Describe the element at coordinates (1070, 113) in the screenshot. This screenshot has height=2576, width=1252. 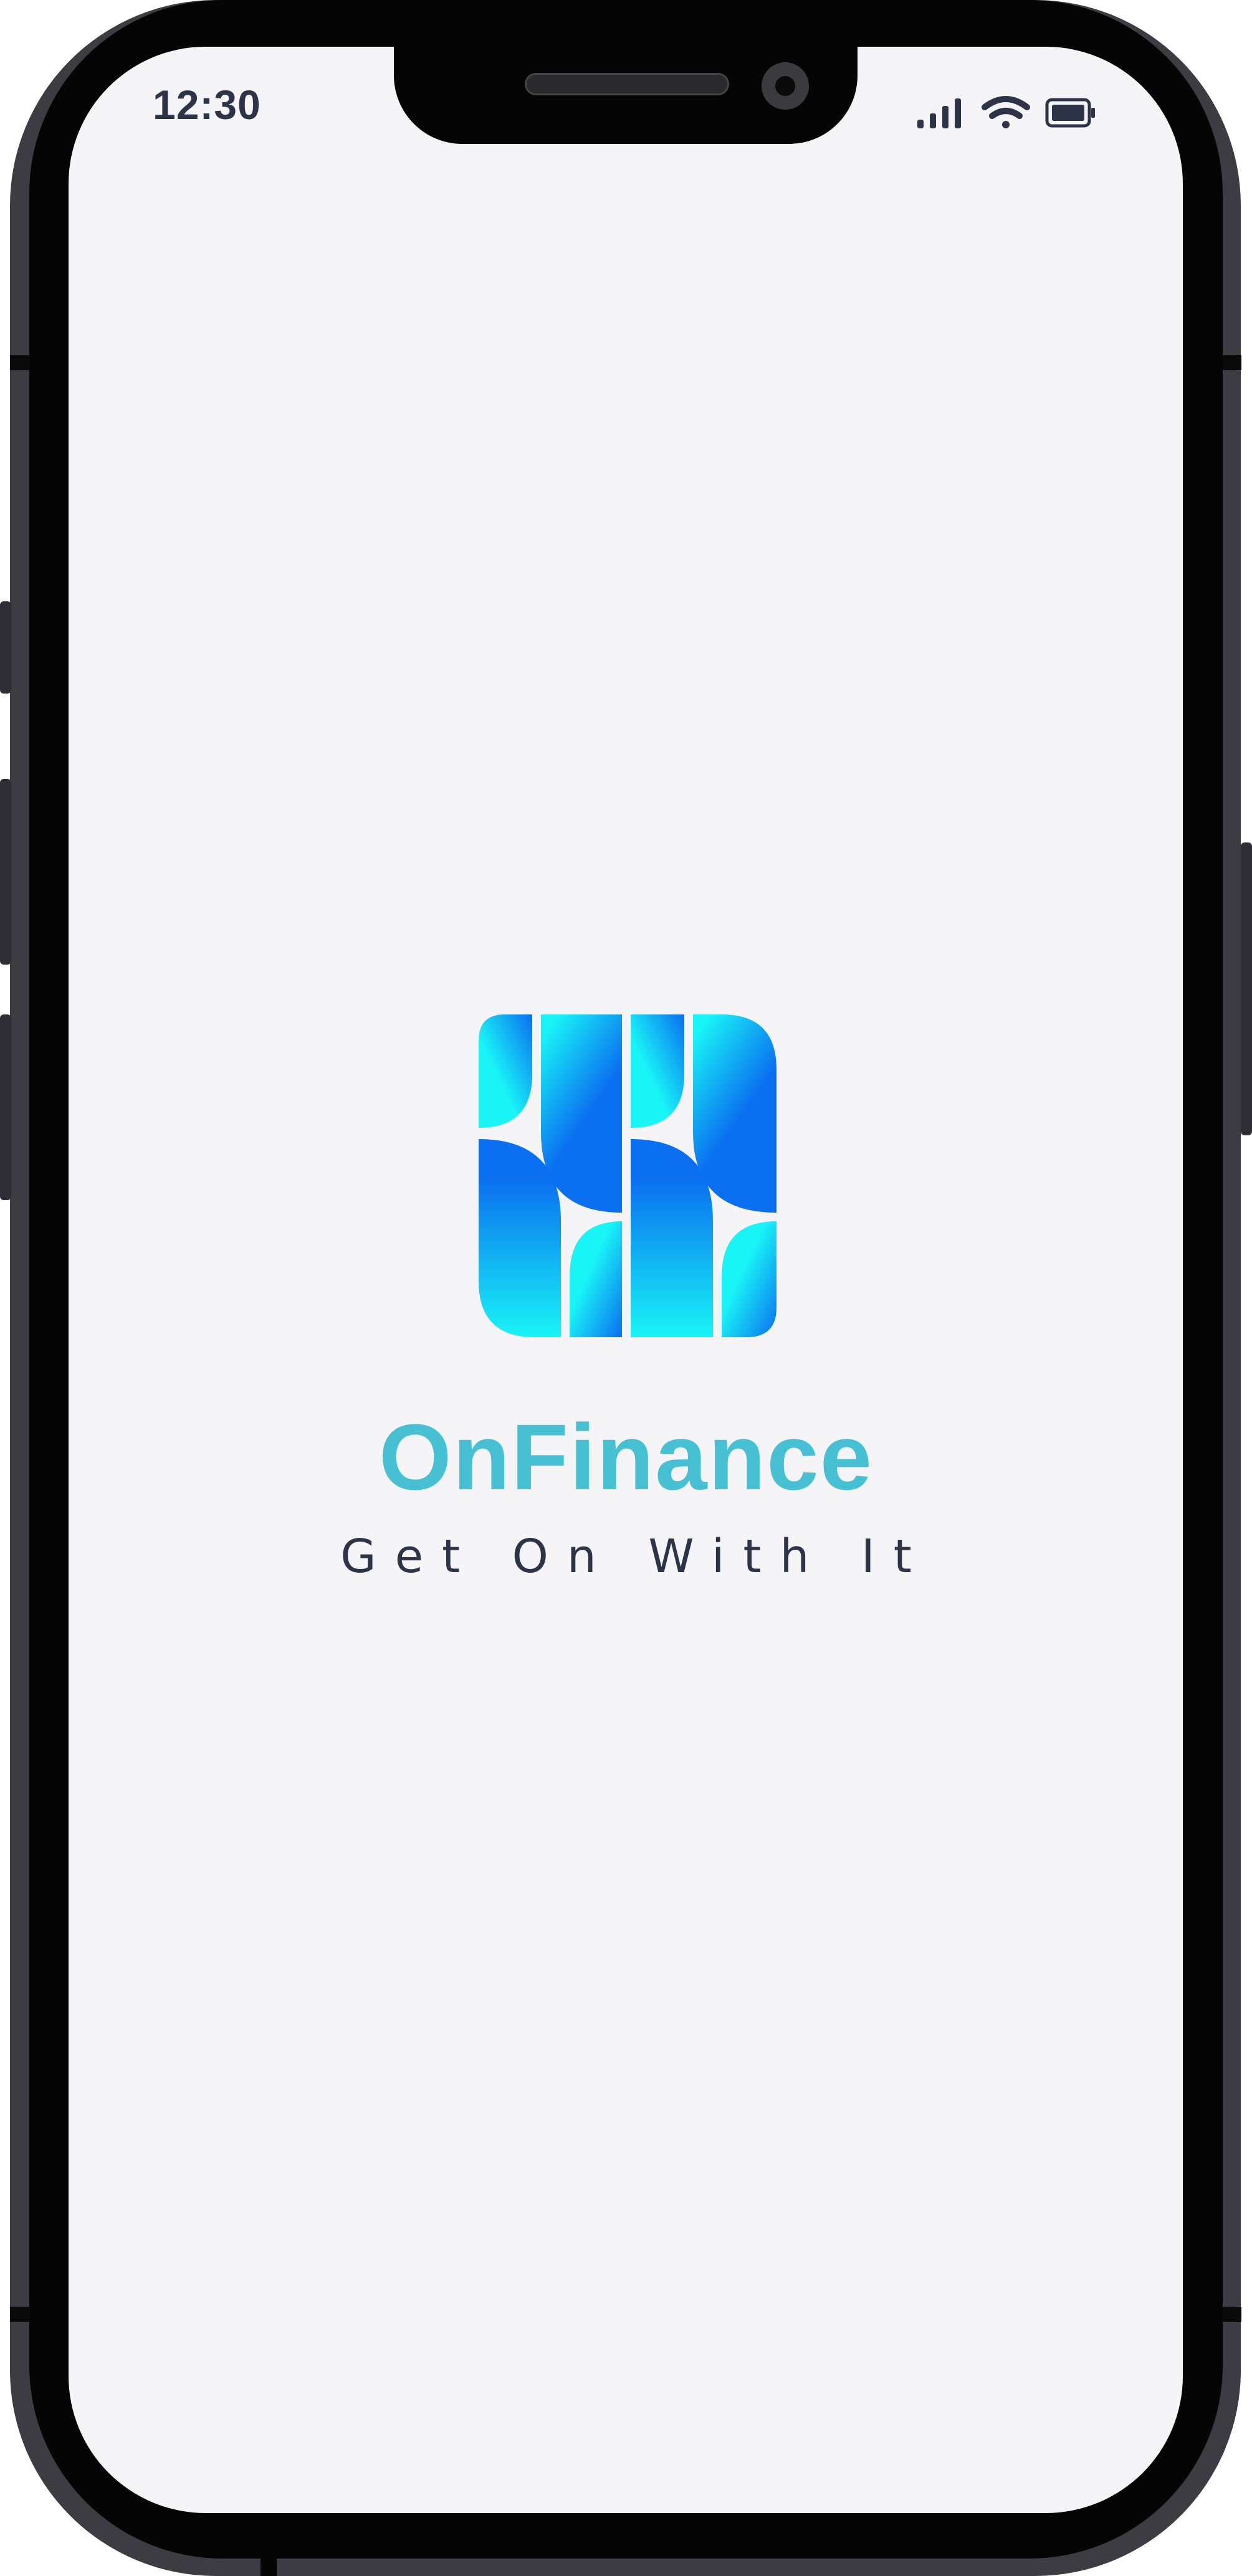
I see `battery-icon` at that location.